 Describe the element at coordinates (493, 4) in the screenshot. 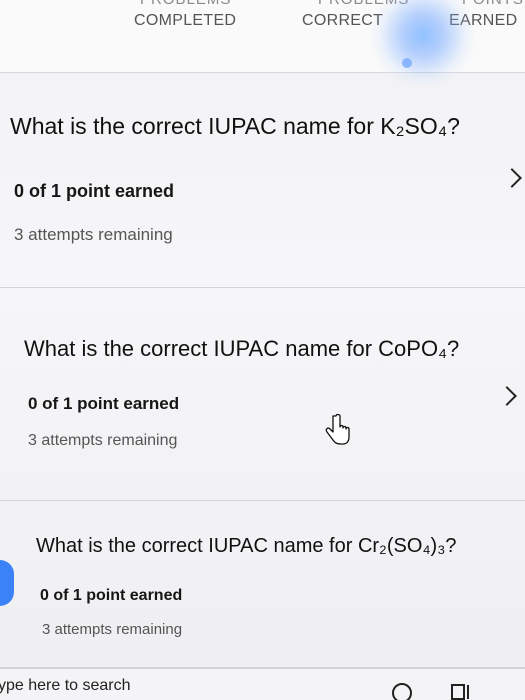

I see `header-cut-label: POINTS` at that location.